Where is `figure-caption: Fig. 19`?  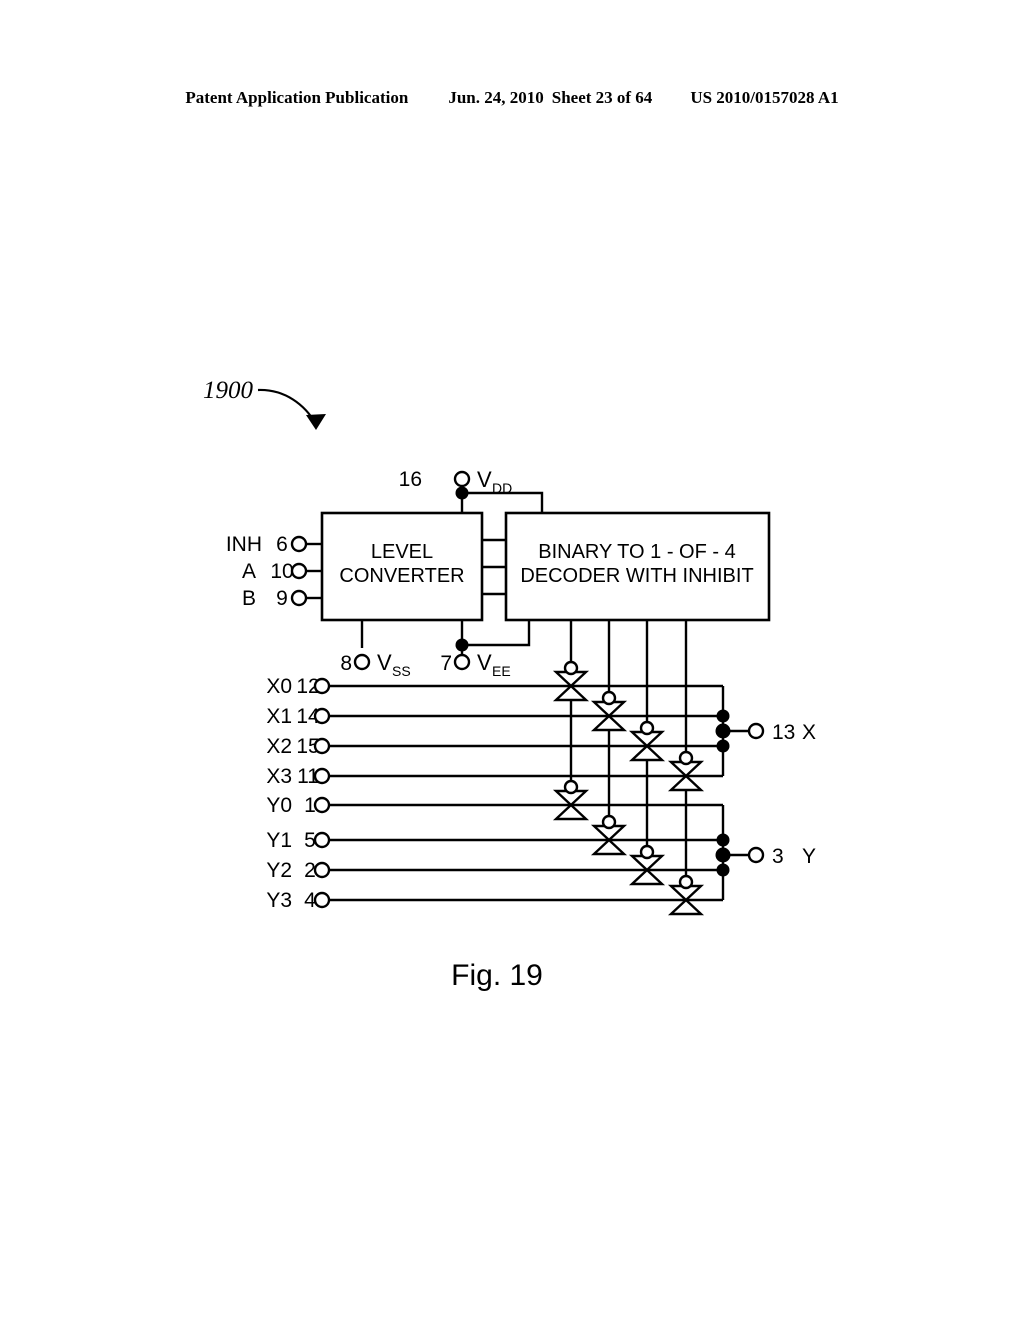 figure-caption: Fig. 19 is located at coordinates (497, 975).